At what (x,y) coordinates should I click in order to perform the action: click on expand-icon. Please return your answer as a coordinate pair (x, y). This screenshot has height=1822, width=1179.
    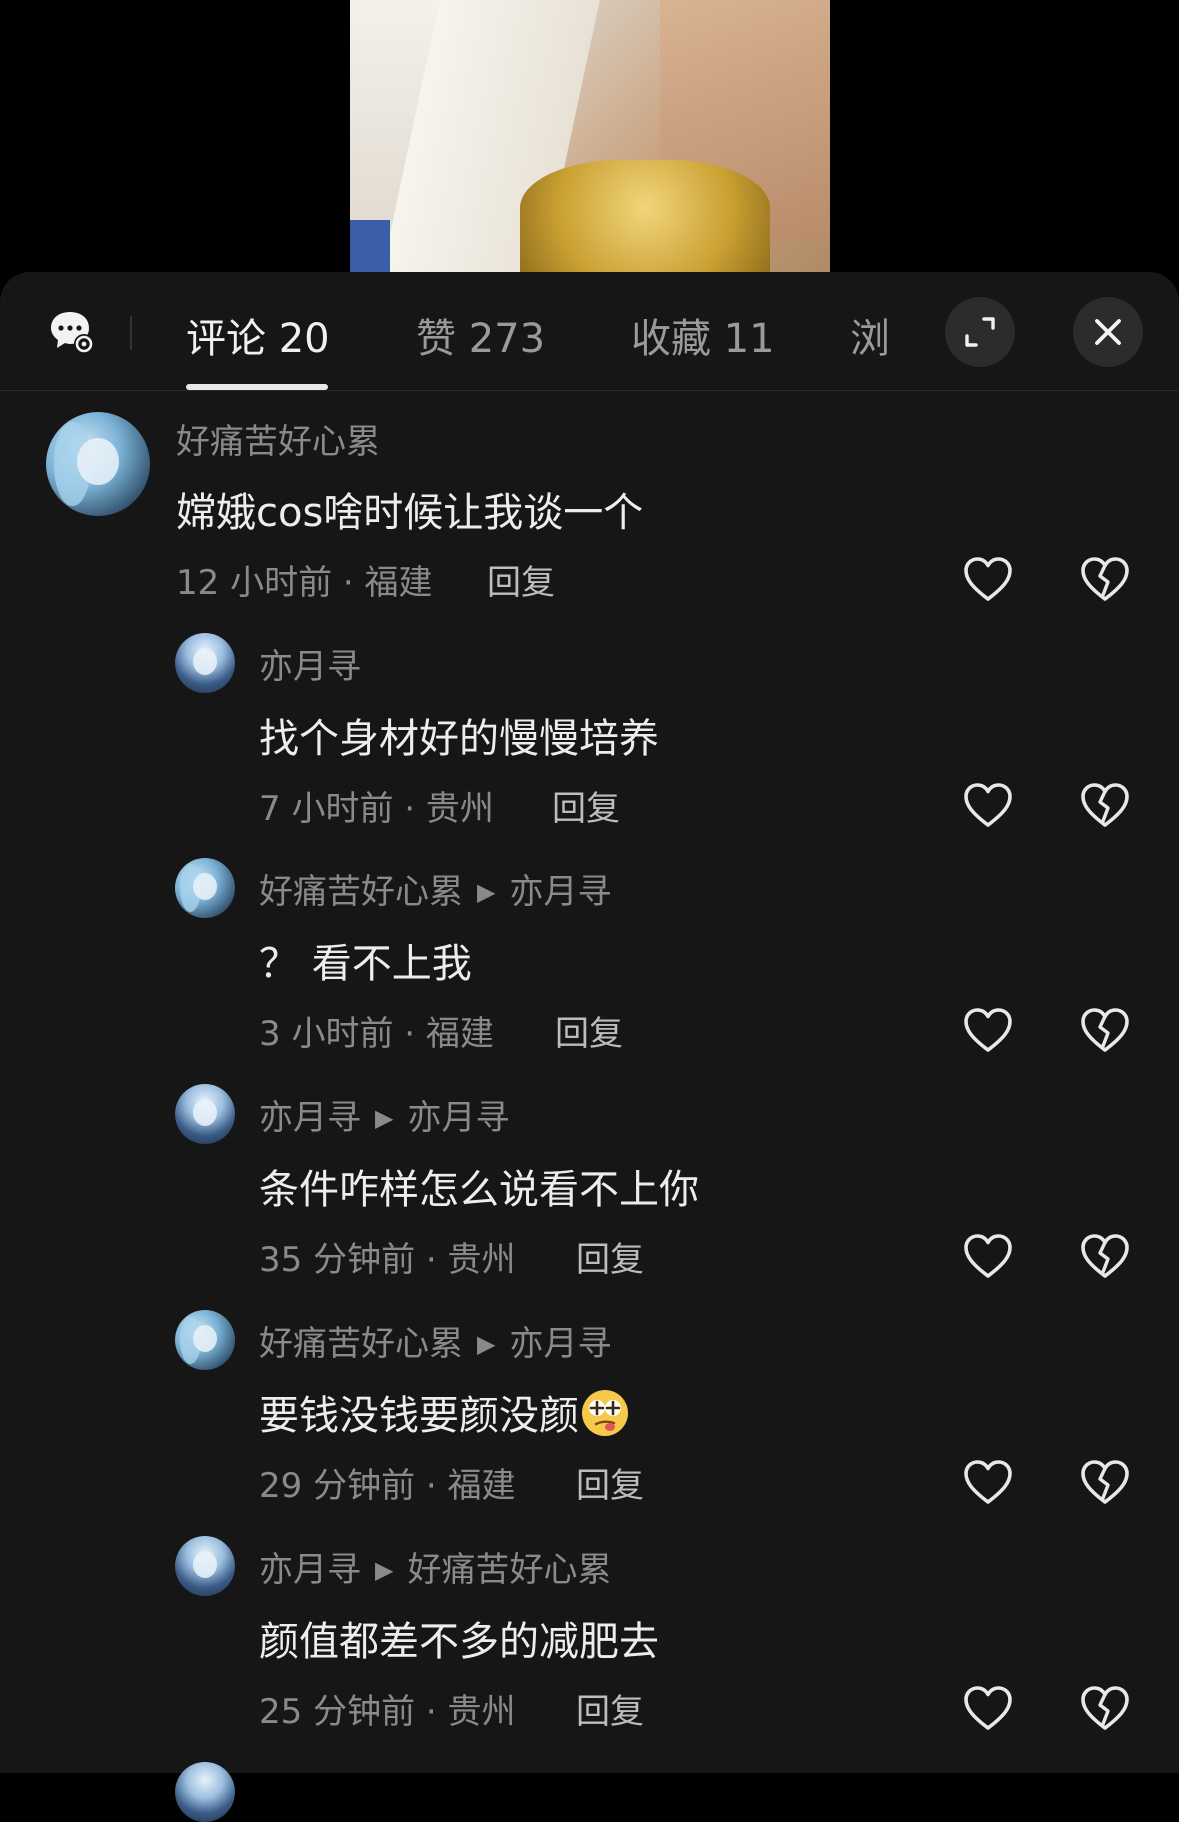
    Looking at the image, I should click on (980, 332).